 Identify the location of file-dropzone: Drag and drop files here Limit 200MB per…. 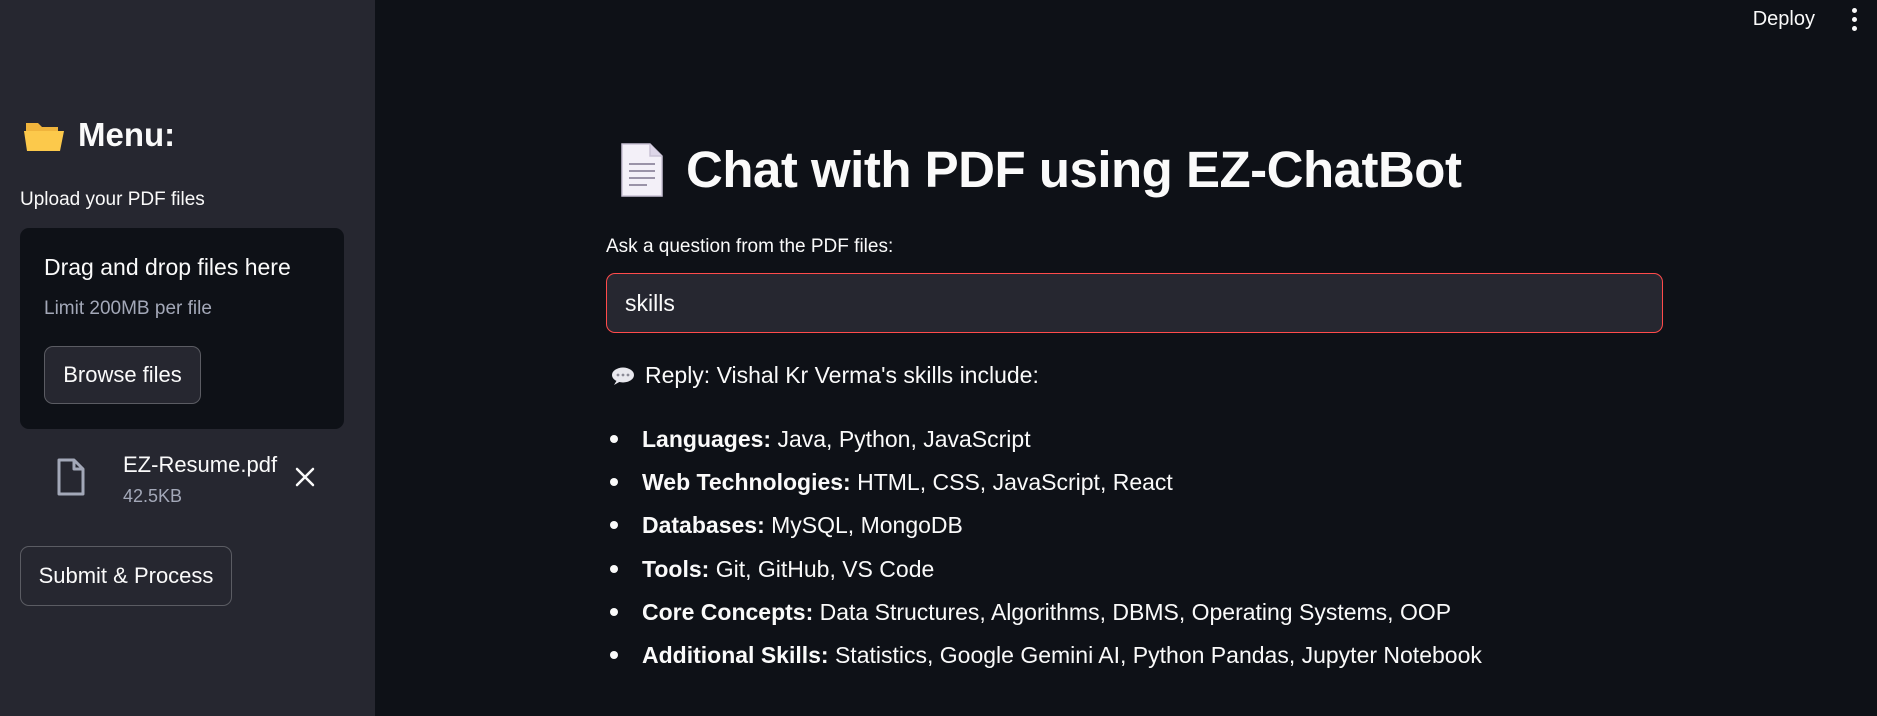
(182, 328).